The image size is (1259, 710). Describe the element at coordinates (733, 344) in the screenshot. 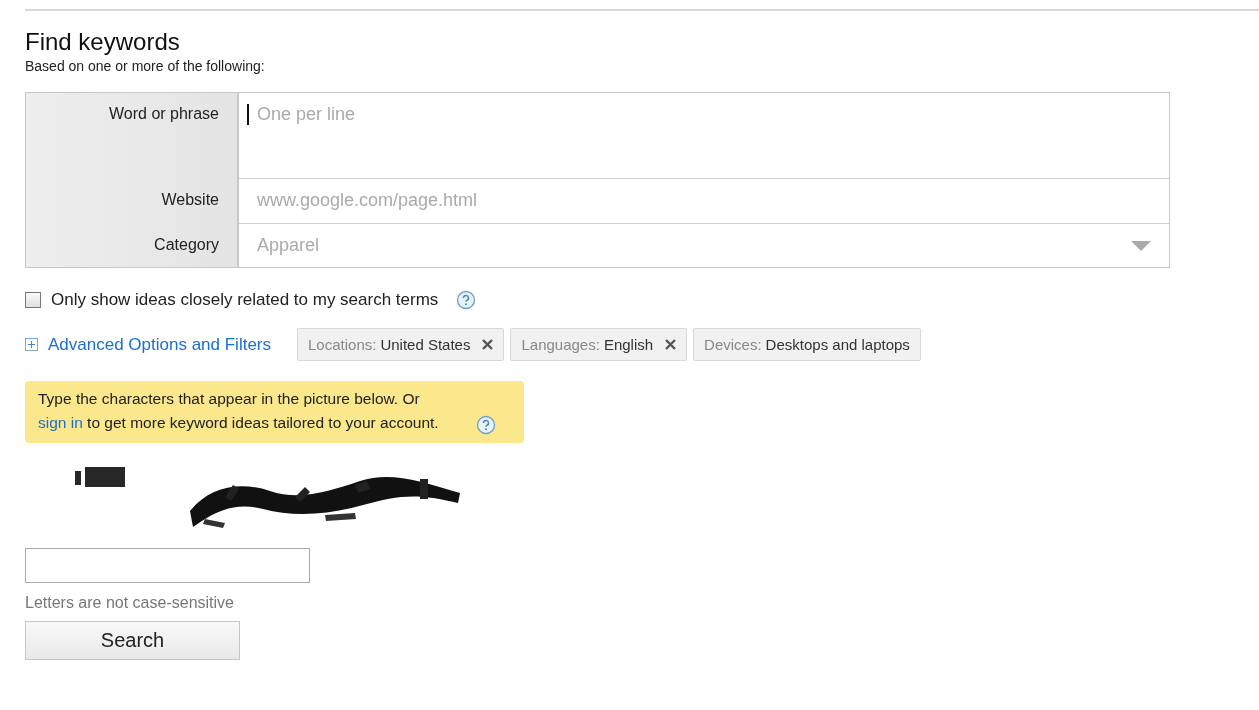

I see `filter-name: Devices:` at that location.